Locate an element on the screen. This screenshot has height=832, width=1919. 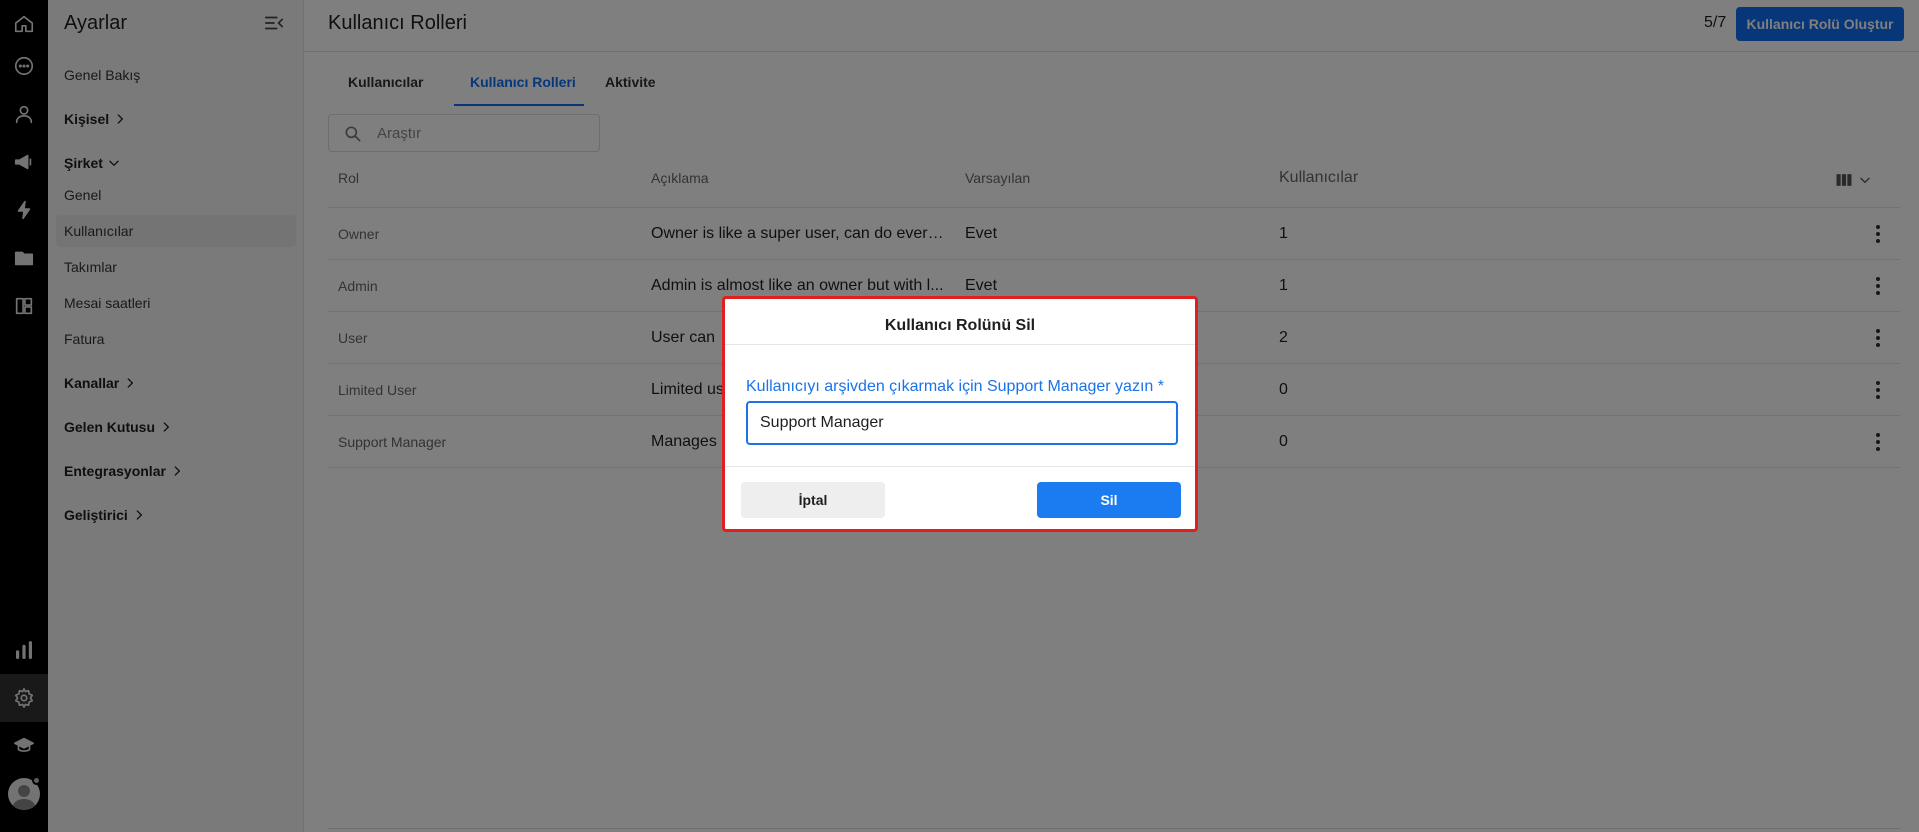
delete-button: Sil is located at coordinates (1109, 500).